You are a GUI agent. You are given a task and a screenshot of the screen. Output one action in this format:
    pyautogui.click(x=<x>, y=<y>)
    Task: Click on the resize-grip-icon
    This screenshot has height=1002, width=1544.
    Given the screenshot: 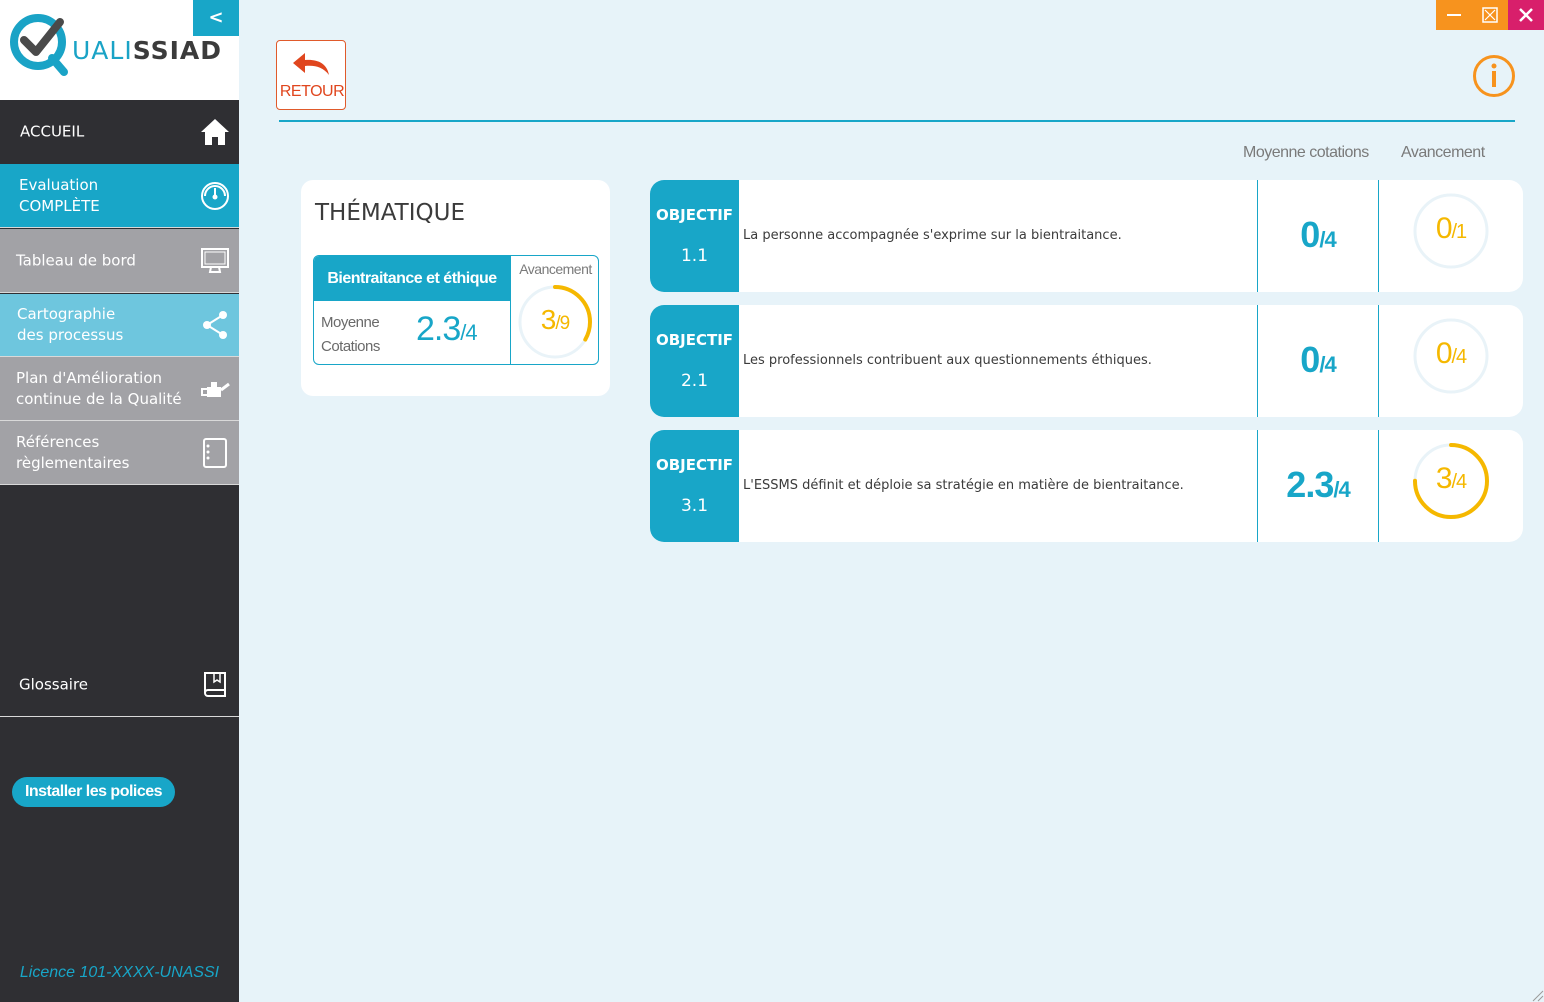 What is the action you would take?
    pyautogui.click(x=1537, y=995)
    